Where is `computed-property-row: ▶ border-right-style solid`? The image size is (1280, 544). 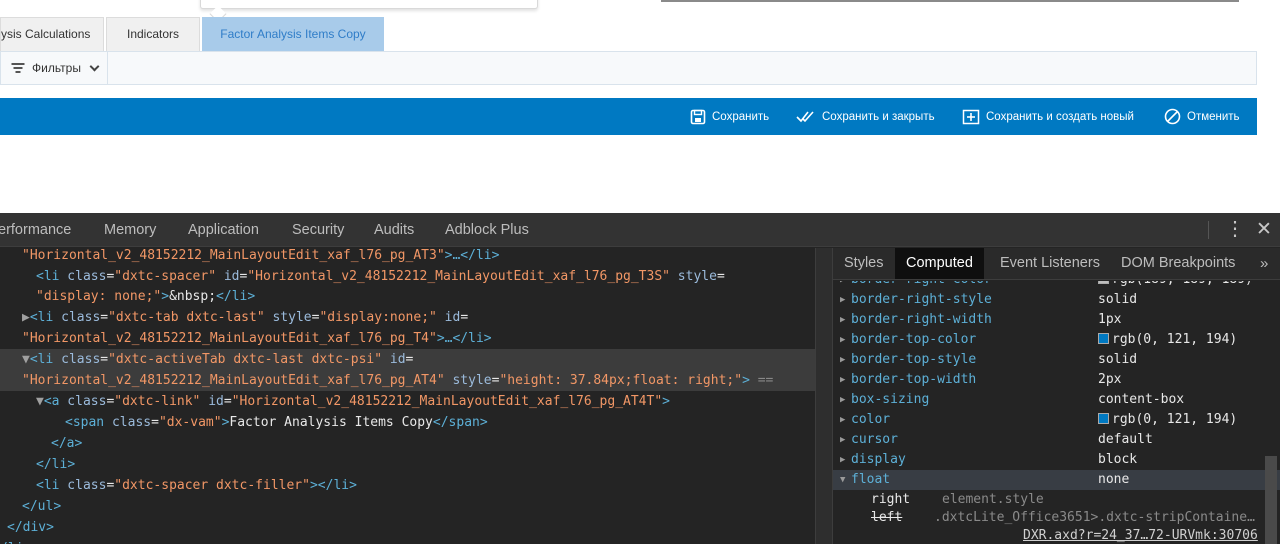 computed-property-row: ▶ border-right-style solid is located at coordinates (1056, 300).